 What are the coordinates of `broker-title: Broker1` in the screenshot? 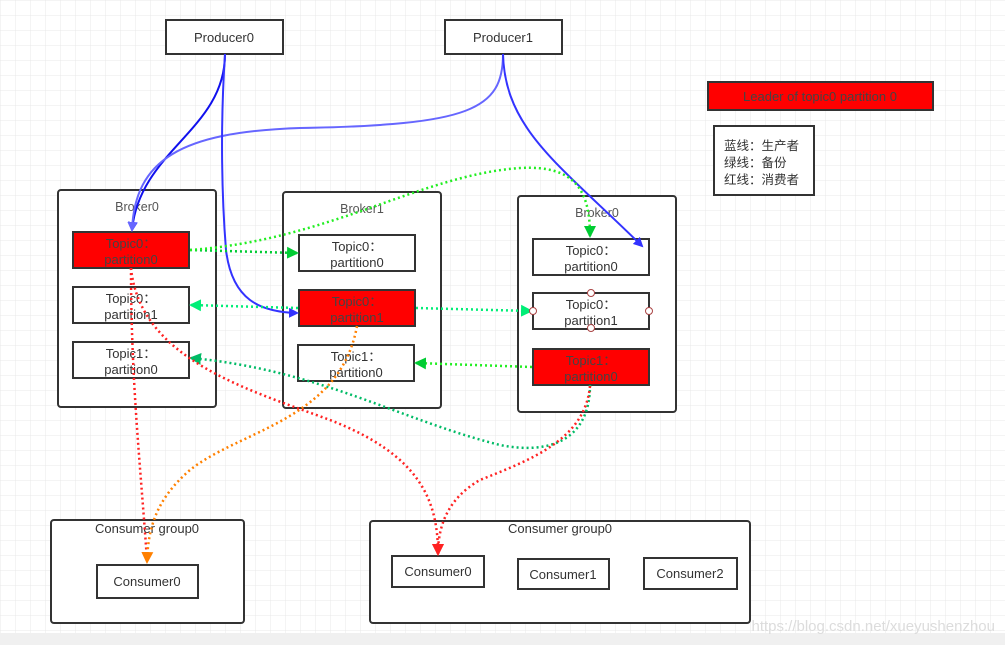 It's located at (362, 209).